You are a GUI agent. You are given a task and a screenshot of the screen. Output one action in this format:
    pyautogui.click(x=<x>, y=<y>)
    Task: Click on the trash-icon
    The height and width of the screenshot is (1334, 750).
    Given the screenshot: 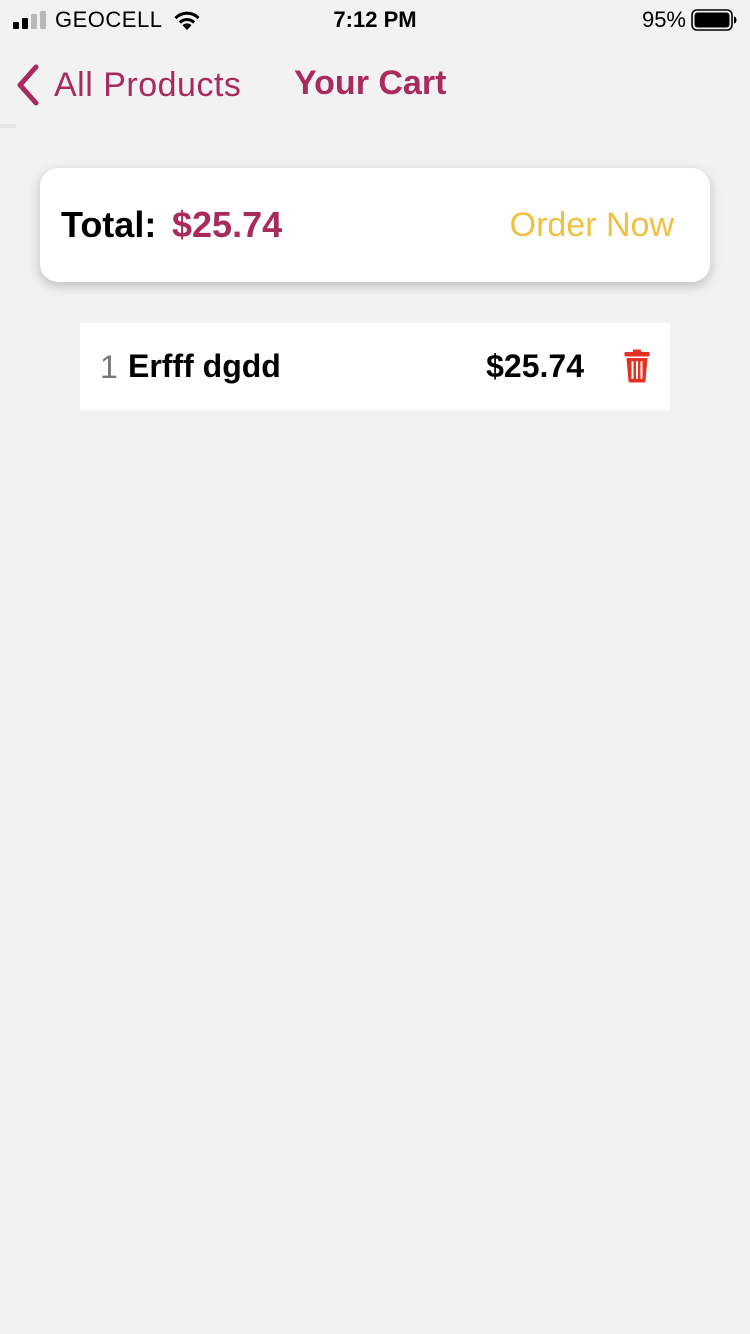 What is the action you would take?
    pyautogui.click(x=637, y=366)
    